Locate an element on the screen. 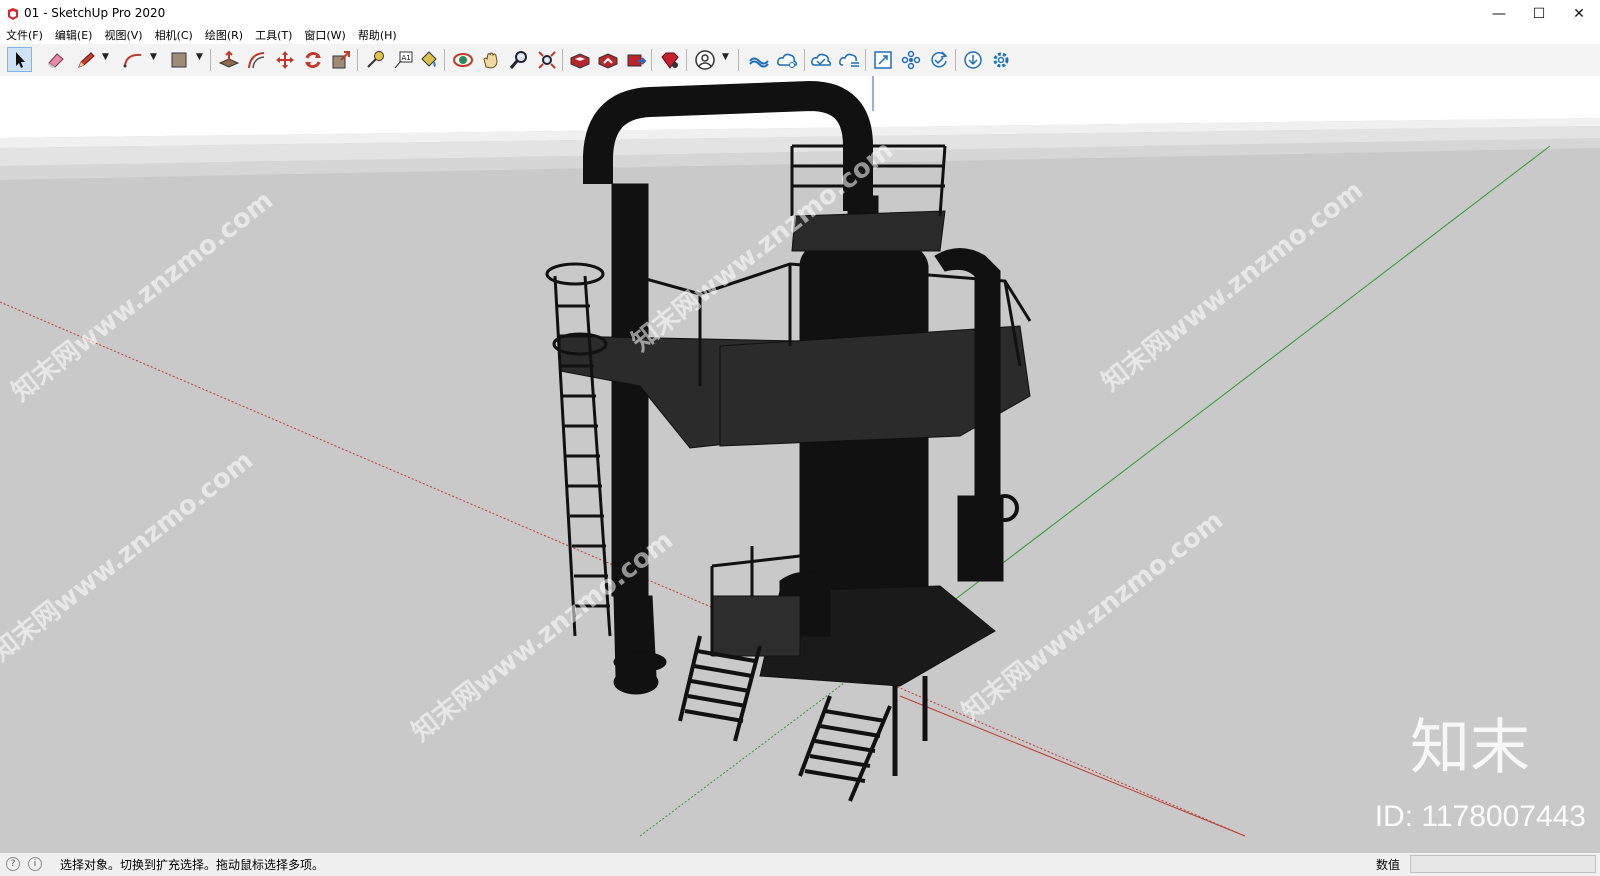 The width and height of the screenshot is (1600, 876). rectangle-dropdown-icon: ▼ is located at coordinates (199, 57).